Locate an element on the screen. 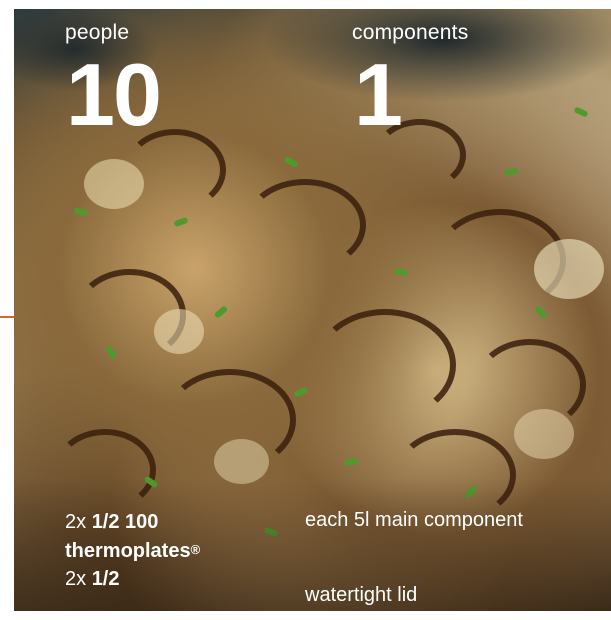 The width and height of the screenshot is (611, 620). registered-mark: ® is located at coordinates (195, 549).